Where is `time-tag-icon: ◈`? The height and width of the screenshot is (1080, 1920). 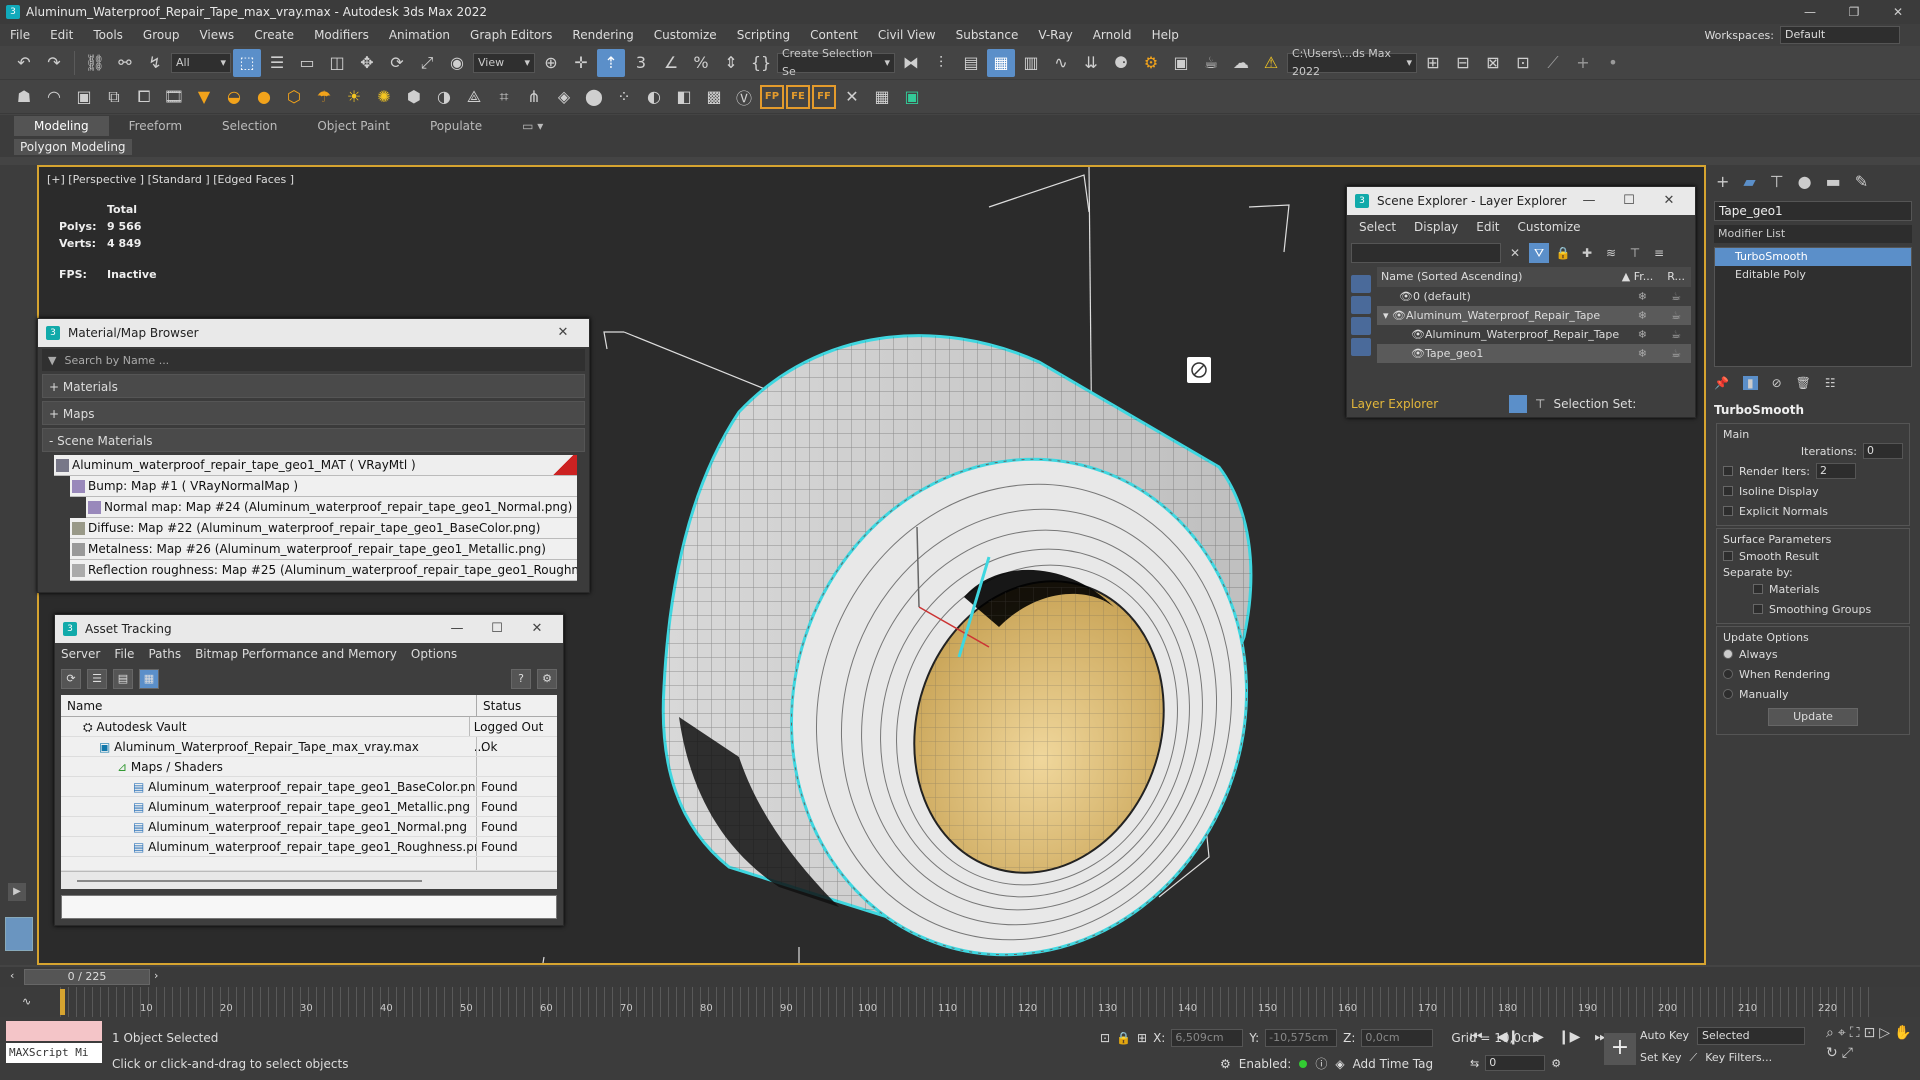
time-tag-icon: ◈ is located at coordinates (1339, 1064).